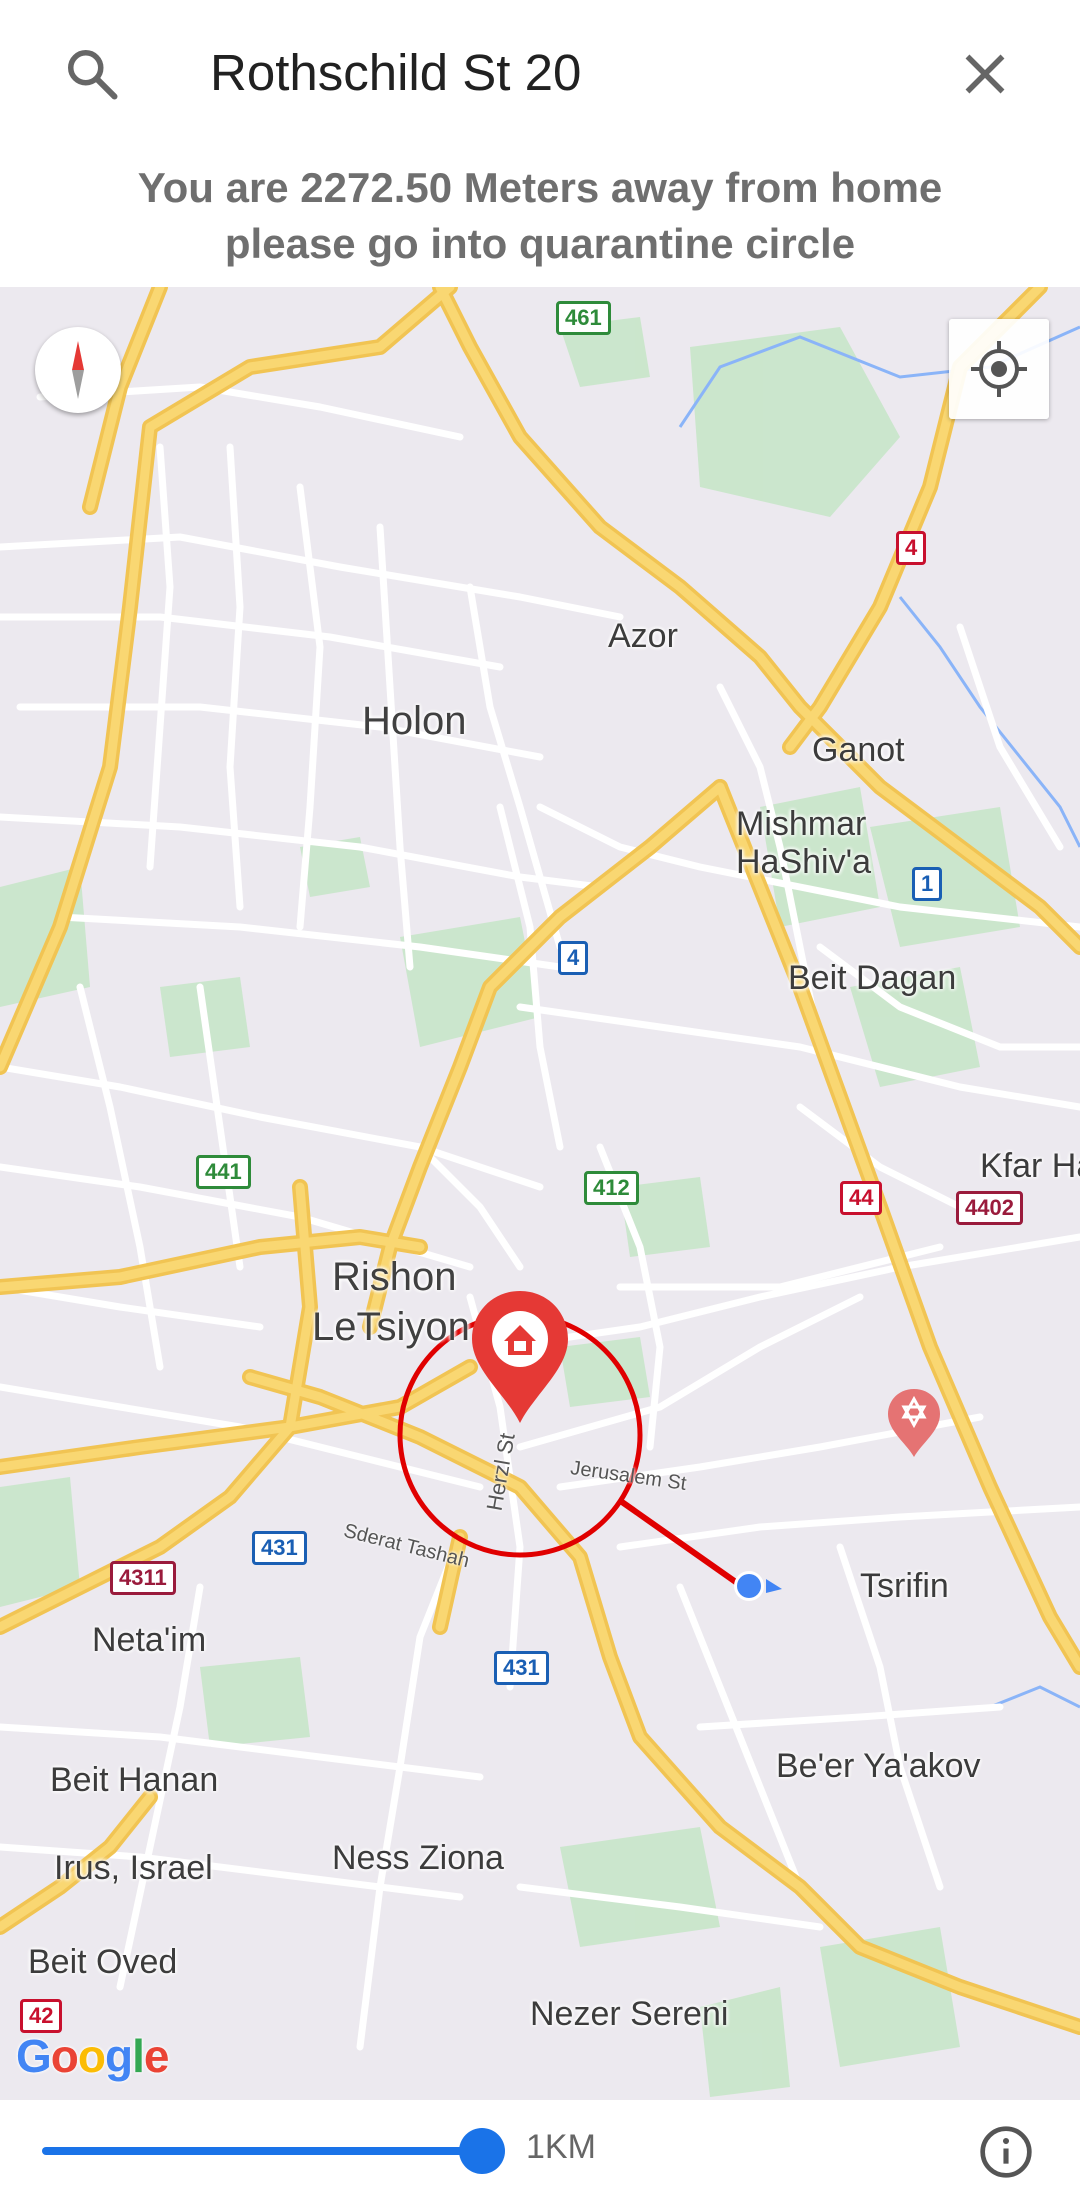 The width and height of the screenshot is (1080, 2200). I want to click on place-rishon-line1: Rishon, so click(394, 1277).